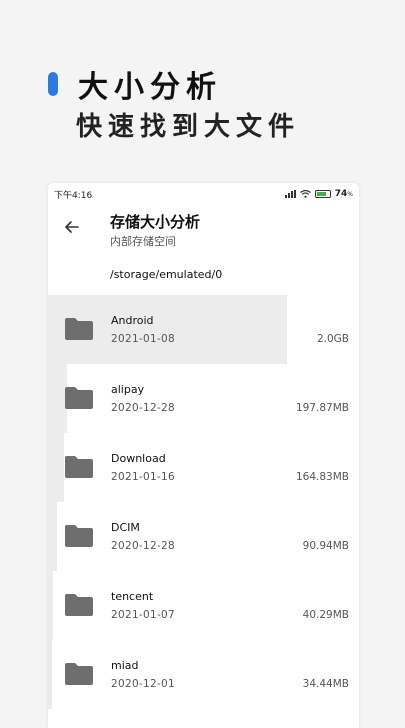  What do you see at coordinates (203, 398) in the screenshot?
I see `folder-row: alipay 2020-12-28 197.87MB` at bounding box center [203, 398].